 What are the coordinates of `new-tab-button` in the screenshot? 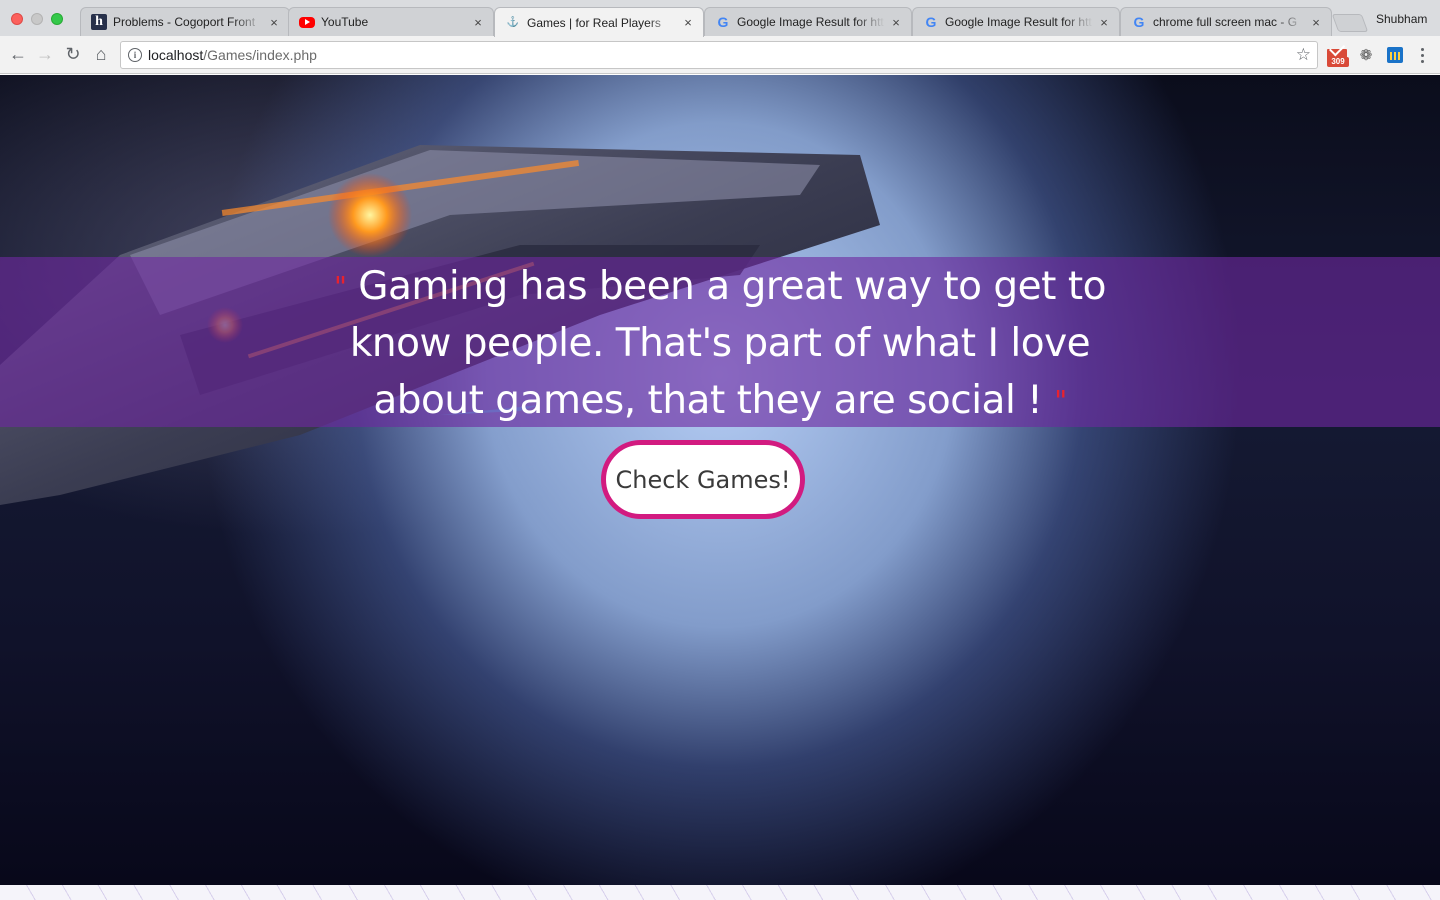 It's located at (1350, 23).